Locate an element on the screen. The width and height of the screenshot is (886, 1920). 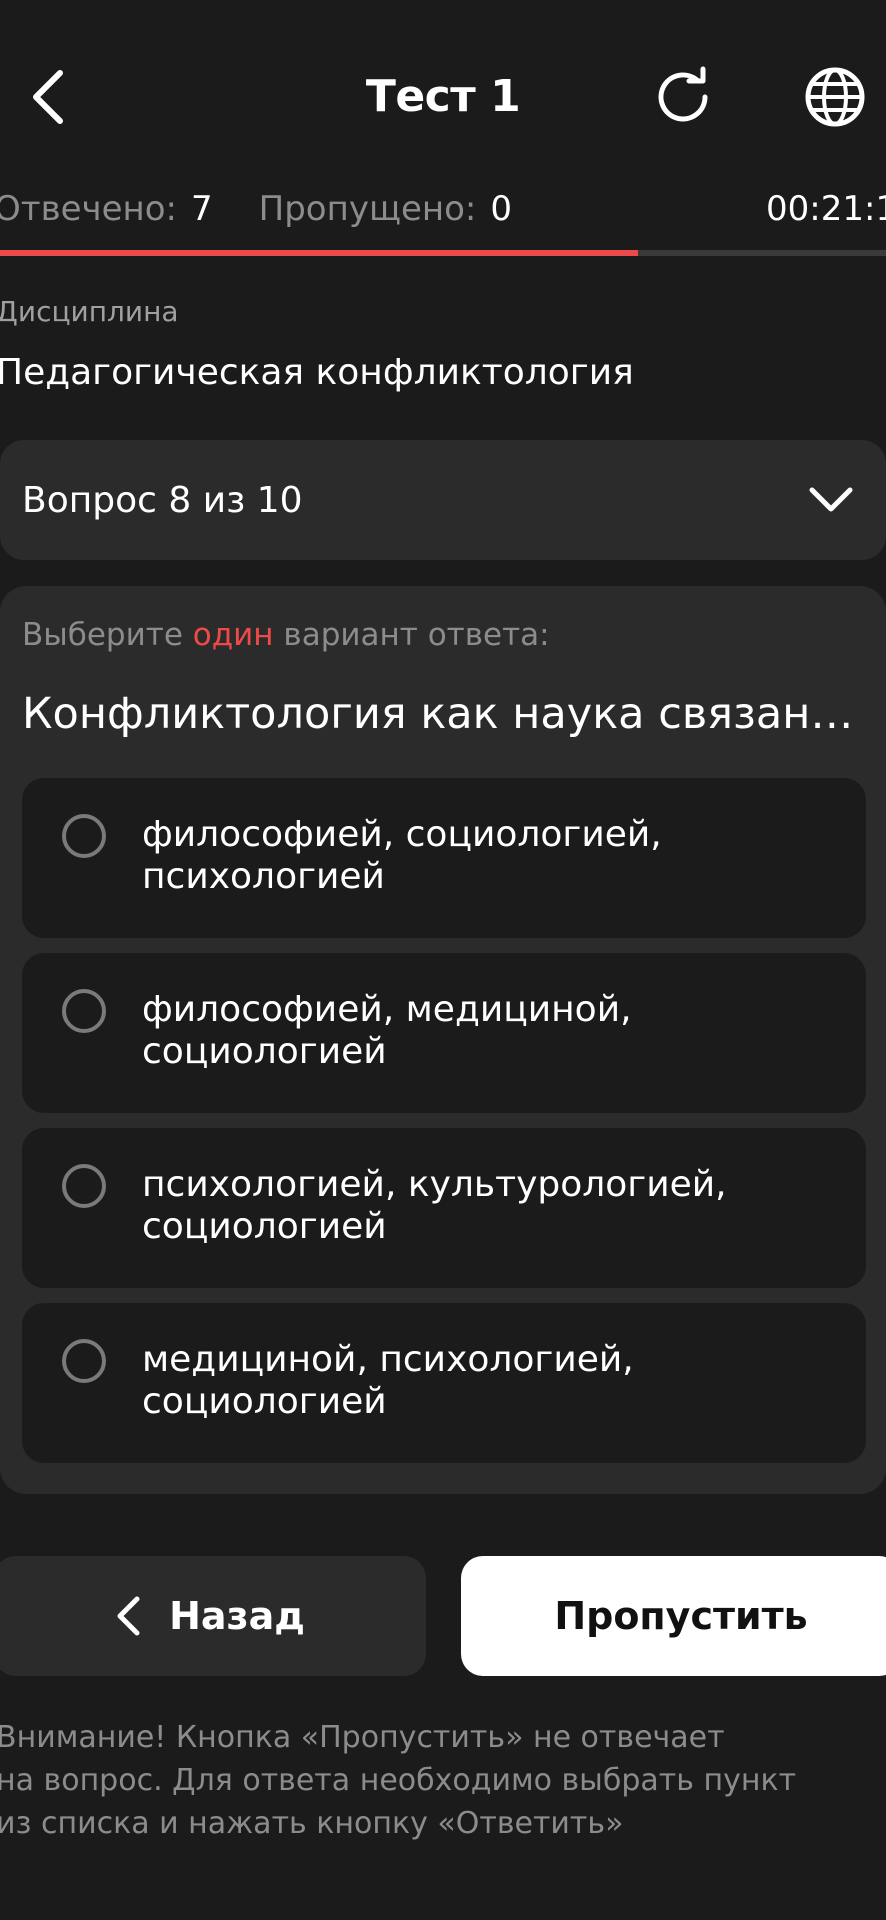
answer-option: медициной, психологией, социологией is located at coordinates (444, 1383).